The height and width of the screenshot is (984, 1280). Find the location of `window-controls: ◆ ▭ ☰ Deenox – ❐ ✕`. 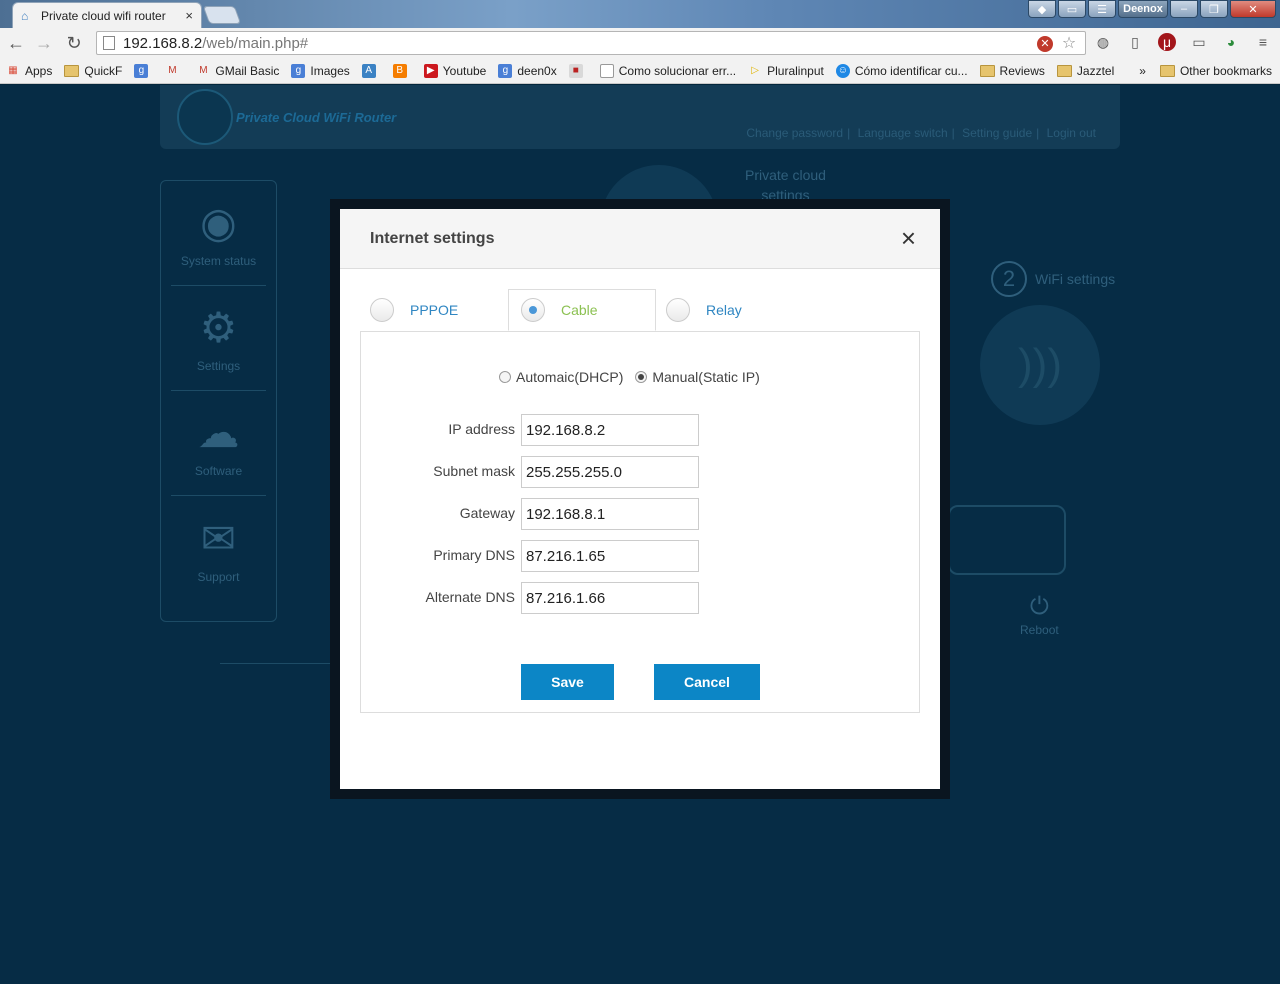

window-controls: ◆ ▭ ☰ Deenox – ❐ ✕ is located at coordinates (1152, 9).